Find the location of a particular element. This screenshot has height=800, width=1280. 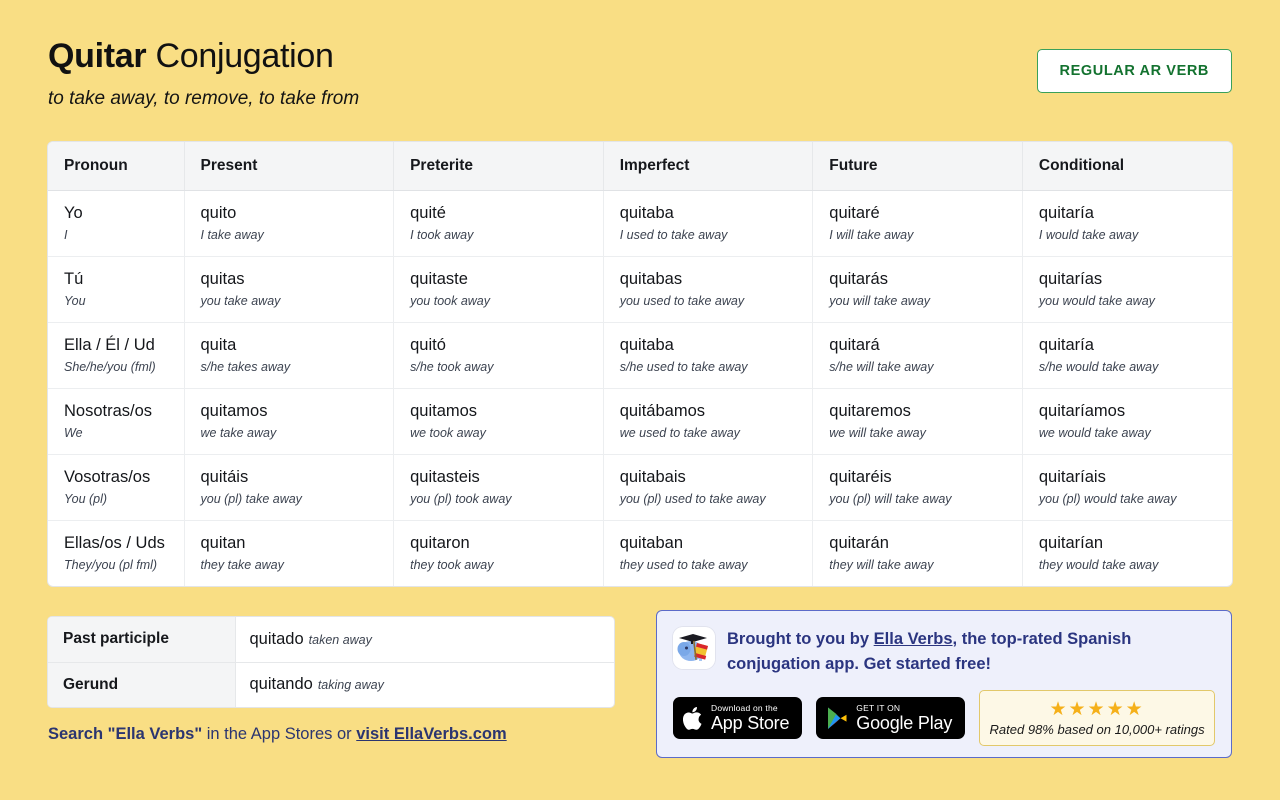

conjugation-form: quitaríais is located at coordinates (1072, 477).